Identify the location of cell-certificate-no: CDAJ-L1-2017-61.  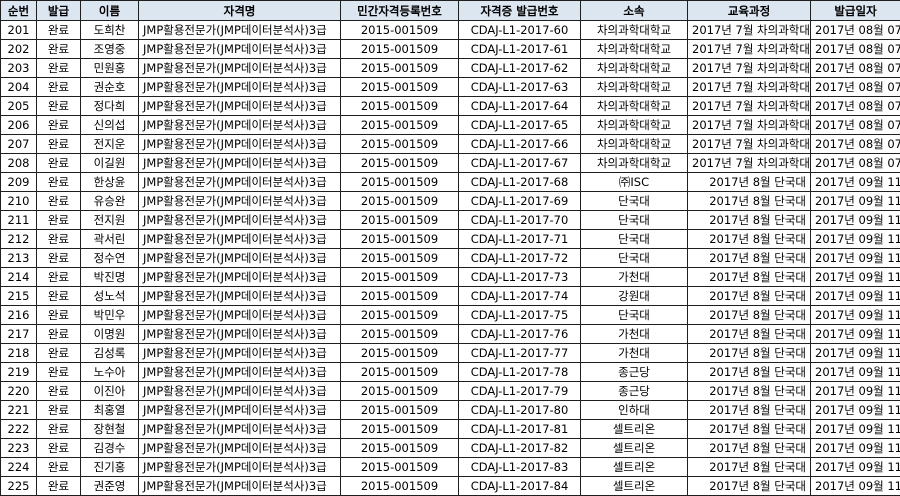
(520, 49).